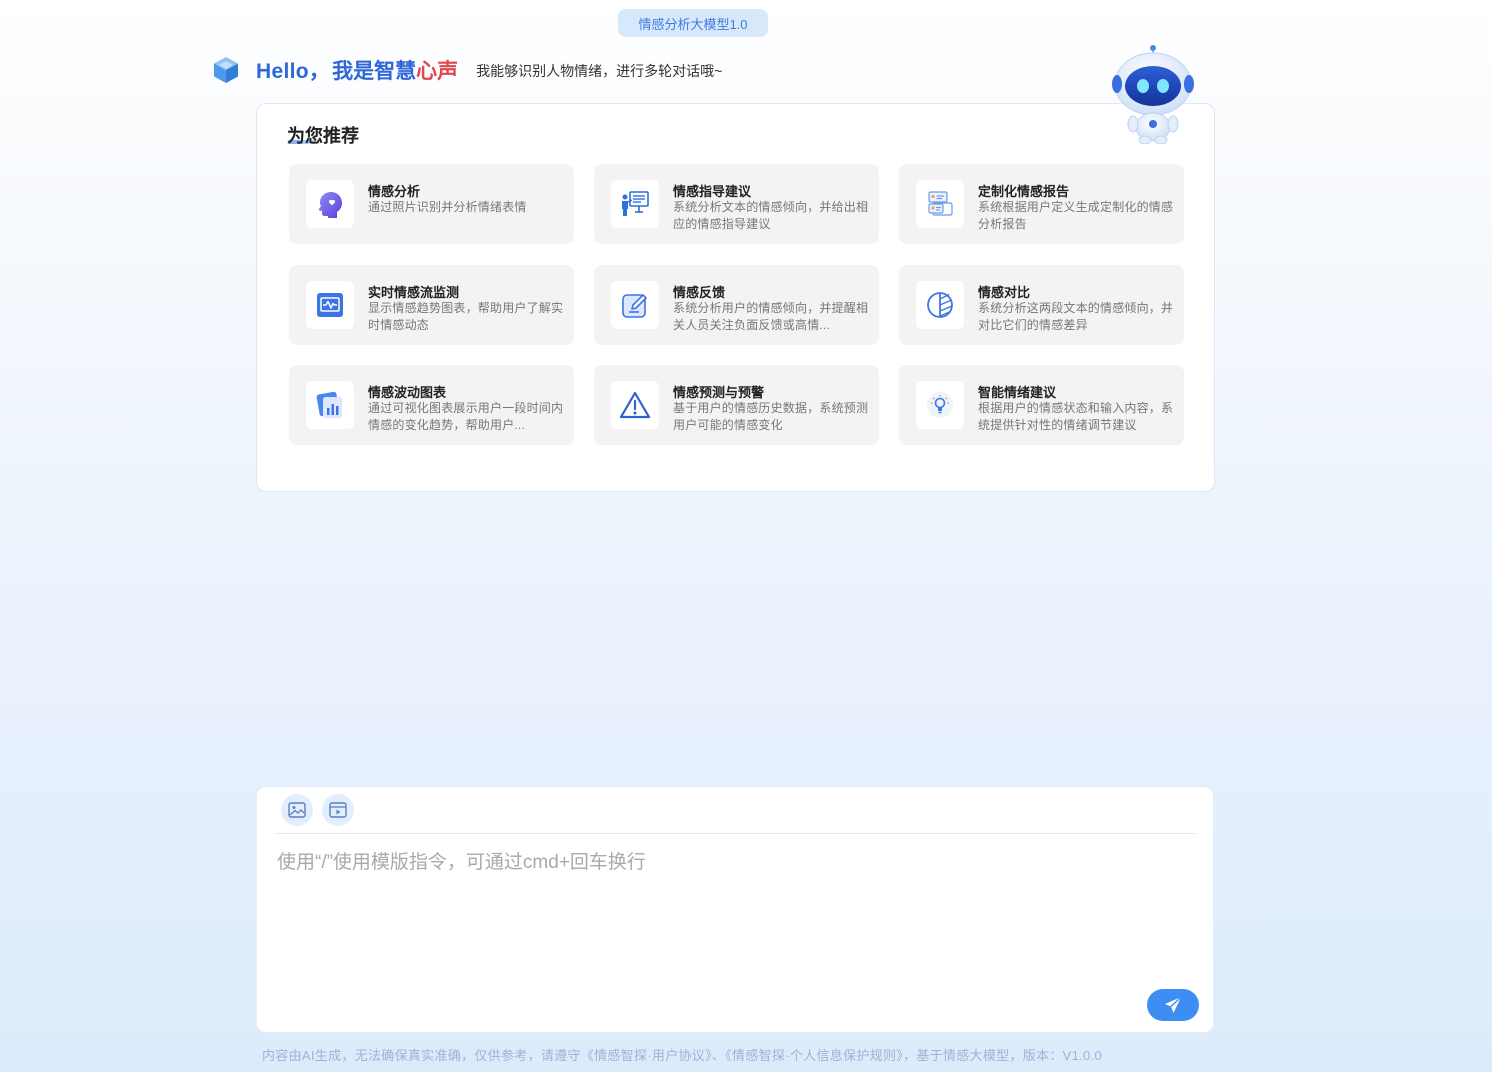  What do you see at coordinates (699, 292) in the screenshot?
I see `tile-title: 情感反馈` at bounding box center [699, 292].